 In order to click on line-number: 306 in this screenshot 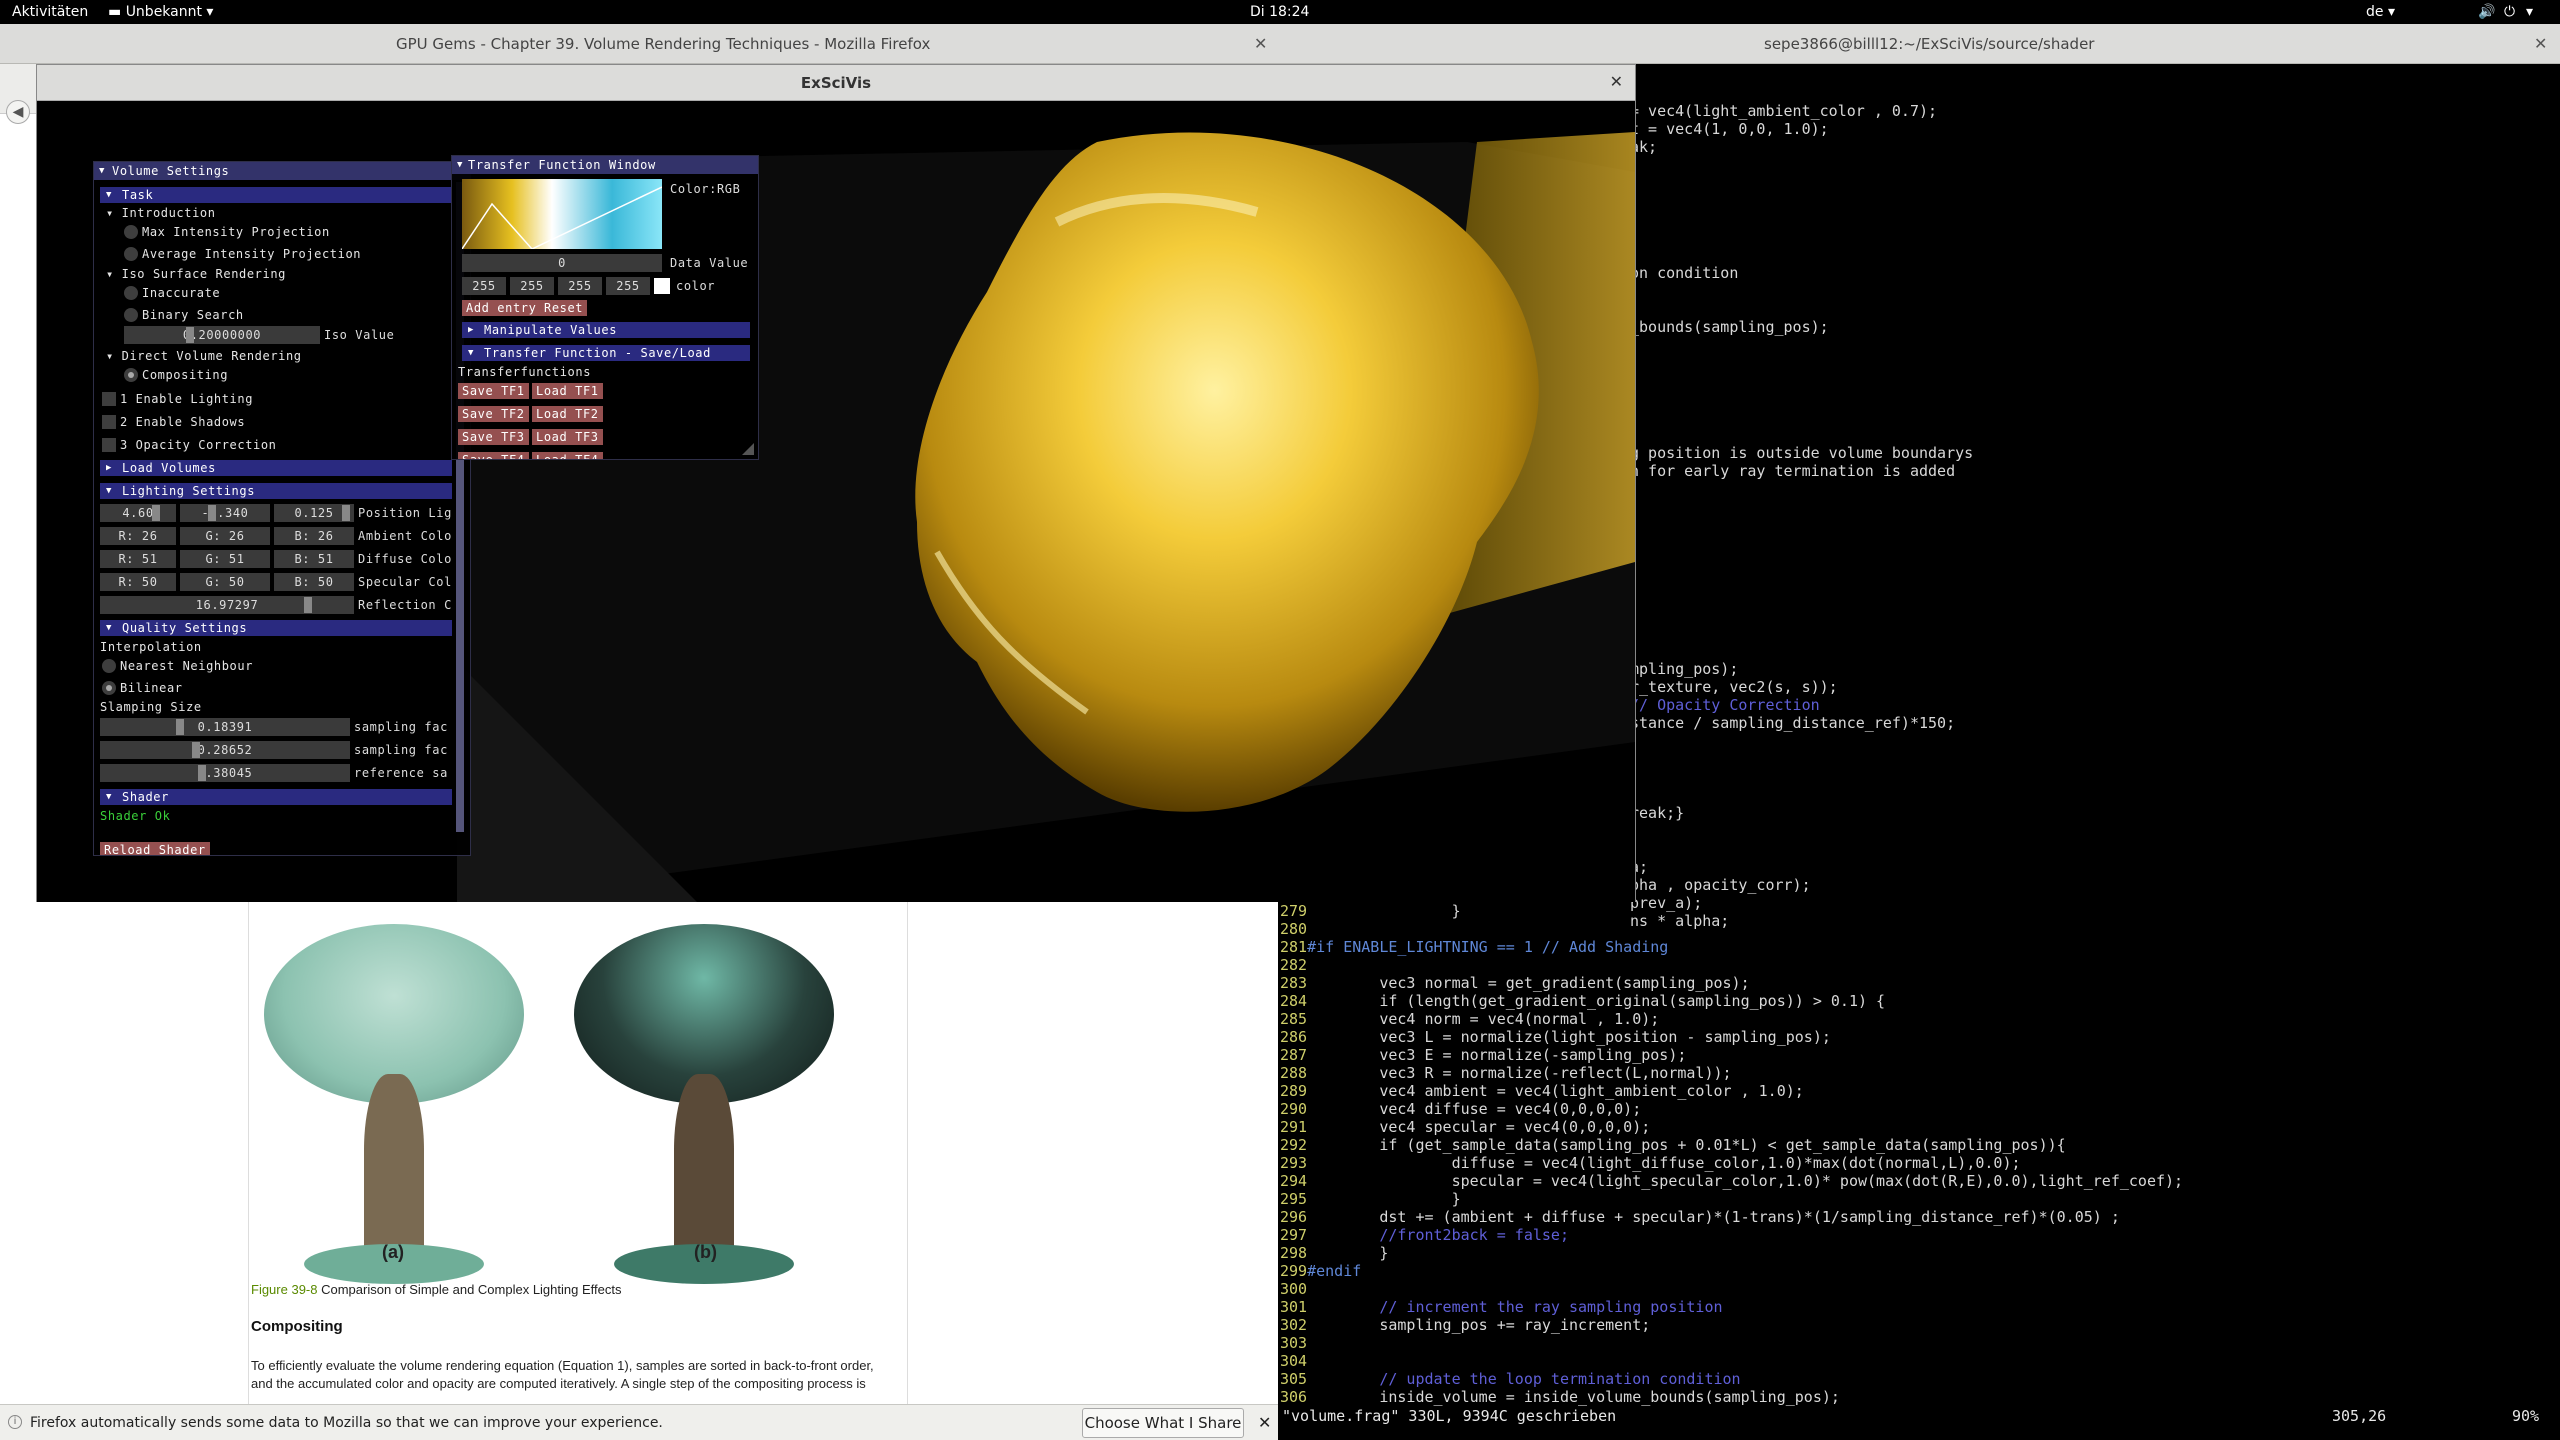, I will do `click(1294, 1397)`.